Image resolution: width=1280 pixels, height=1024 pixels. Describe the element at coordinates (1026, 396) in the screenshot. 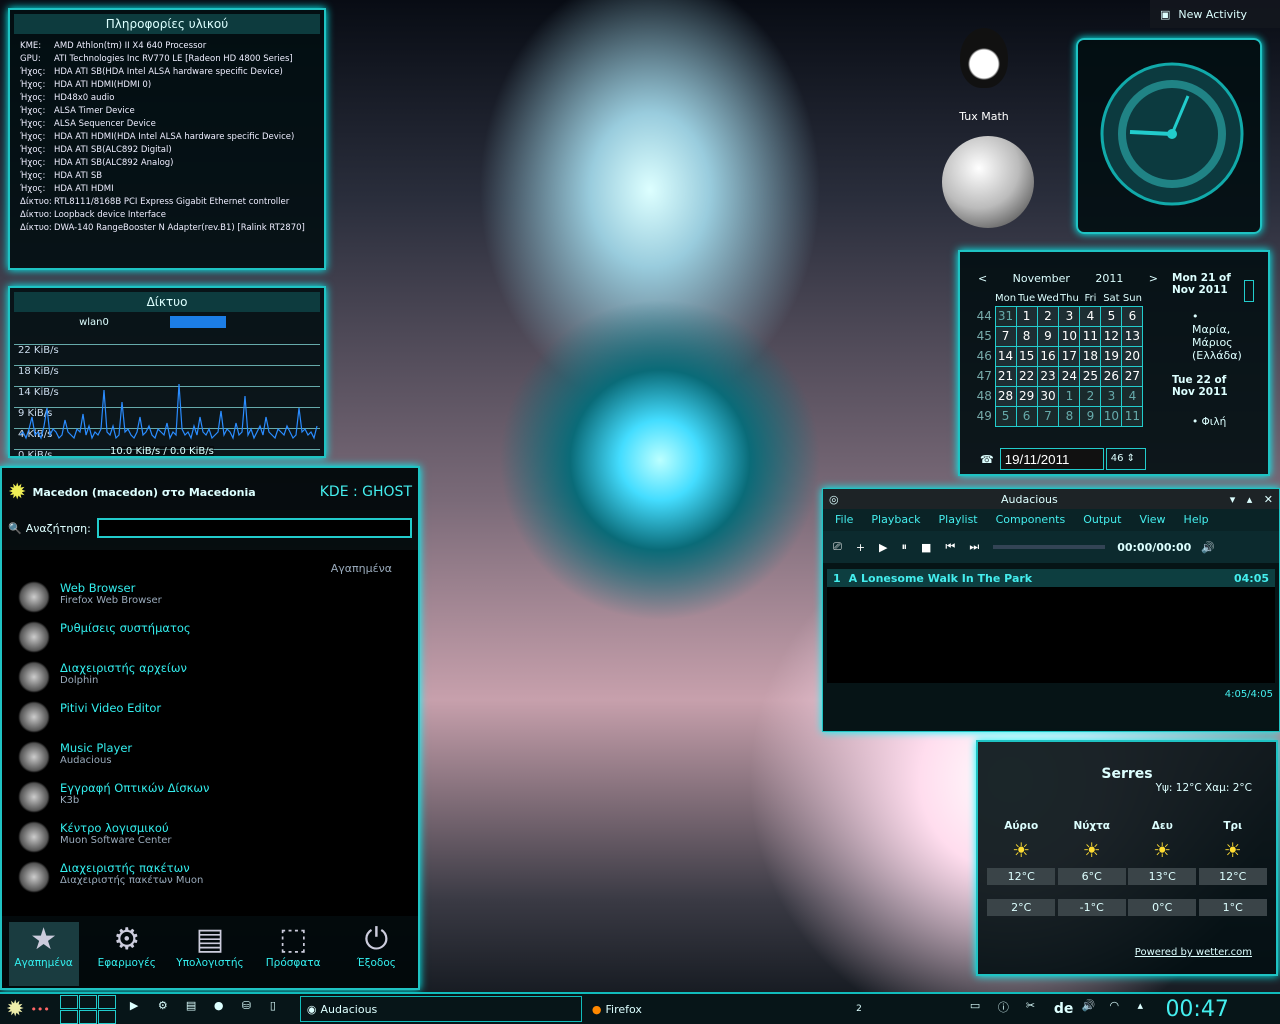

I see `calendar-day: 29` at that location.